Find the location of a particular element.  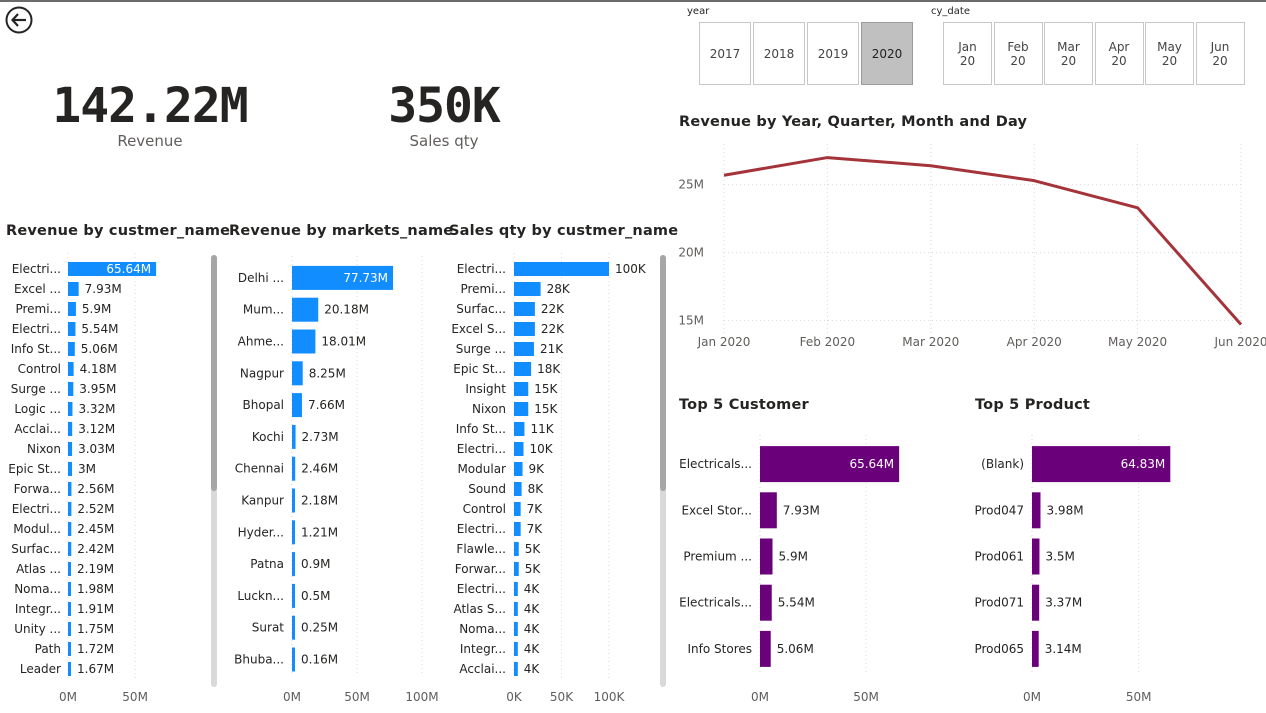

category-label: Prod065 is located at coordinates (999, 649).